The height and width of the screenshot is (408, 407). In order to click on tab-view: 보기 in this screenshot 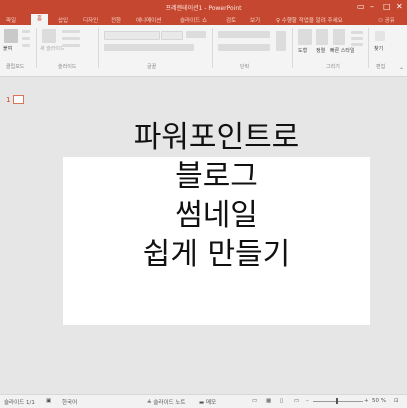, I will do `click(255, 20)`.